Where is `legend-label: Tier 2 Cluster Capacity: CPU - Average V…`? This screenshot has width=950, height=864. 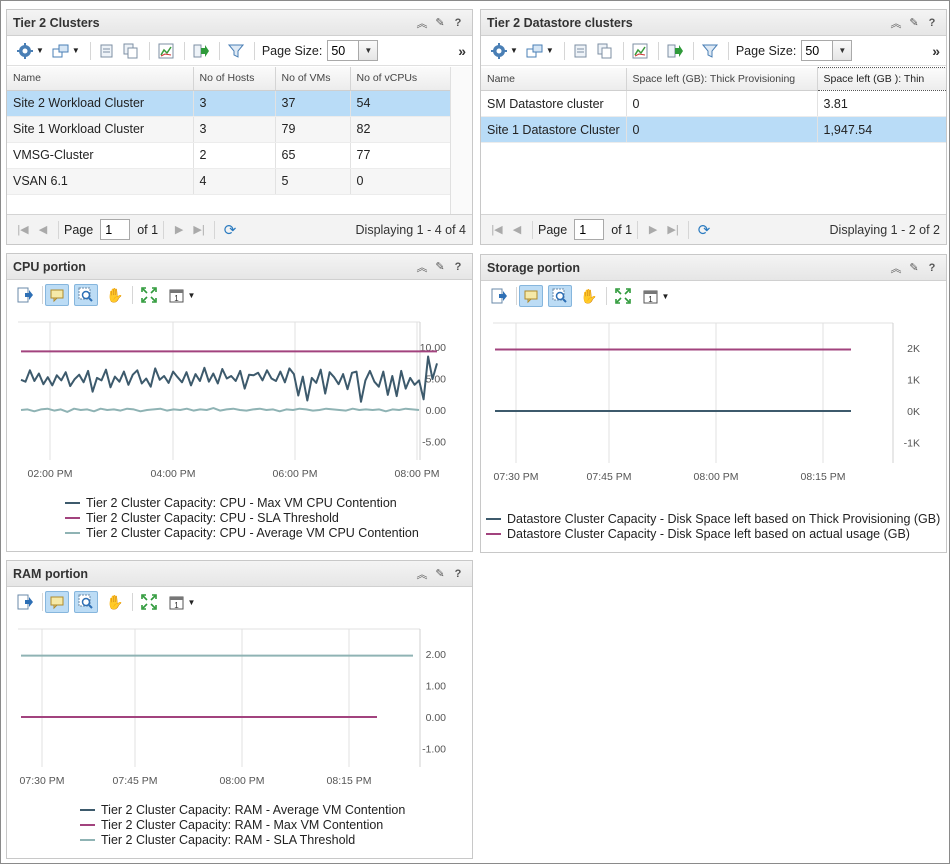 legend-label: Tier 2 Cluster Capacity: CPU - Average V… is located at coordinates (252, 532).